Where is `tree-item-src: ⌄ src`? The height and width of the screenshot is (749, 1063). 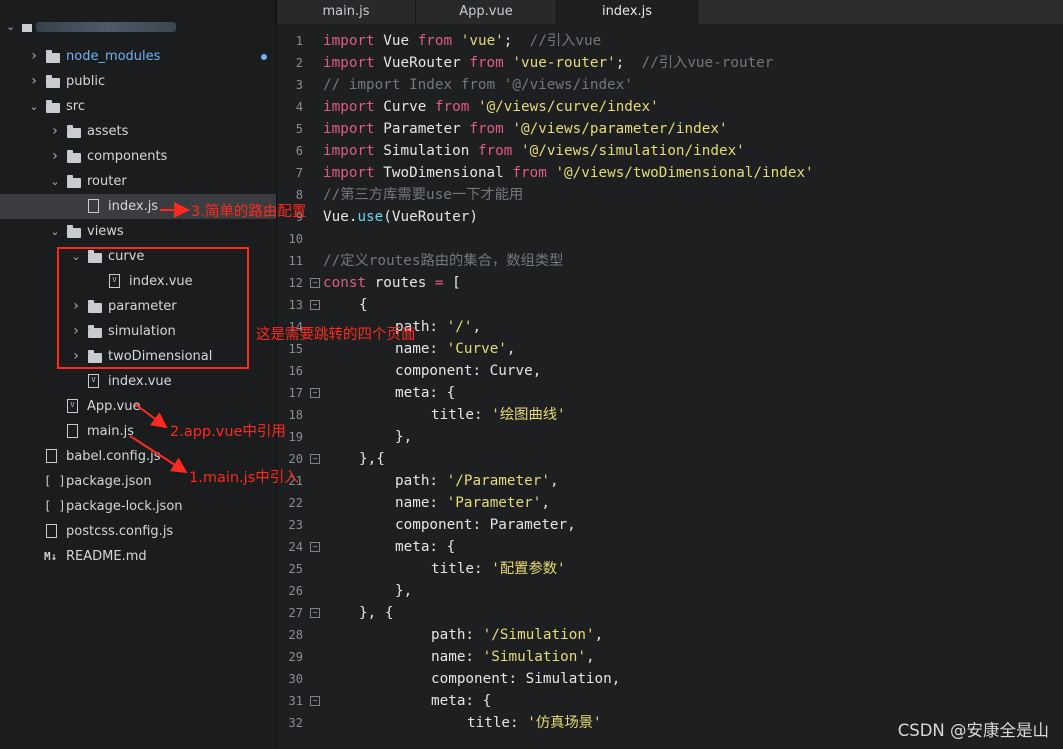 tree-item-src: ⌄ src is located at coordinates (138, 106).